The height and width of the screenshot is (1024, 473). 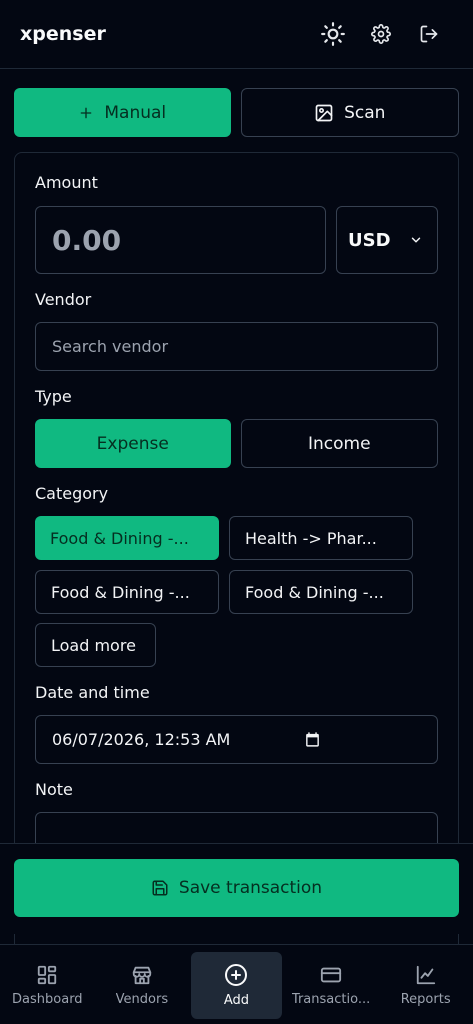 I want to click on app-header: xpenser, so click(x=236, y=34).